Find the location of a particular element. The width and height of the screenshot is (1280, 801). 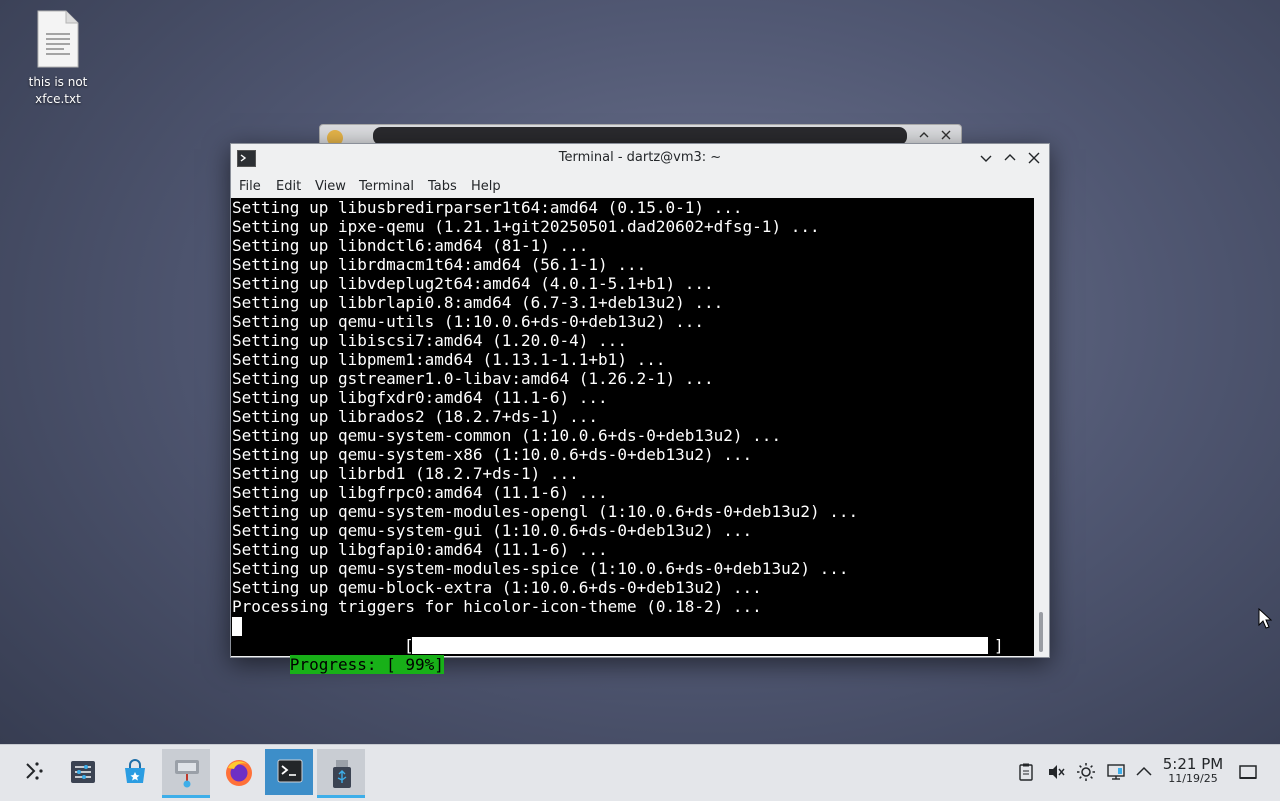

window-title: Terminal - dartz@vm3: ~ is located at coordinates (640, 157).